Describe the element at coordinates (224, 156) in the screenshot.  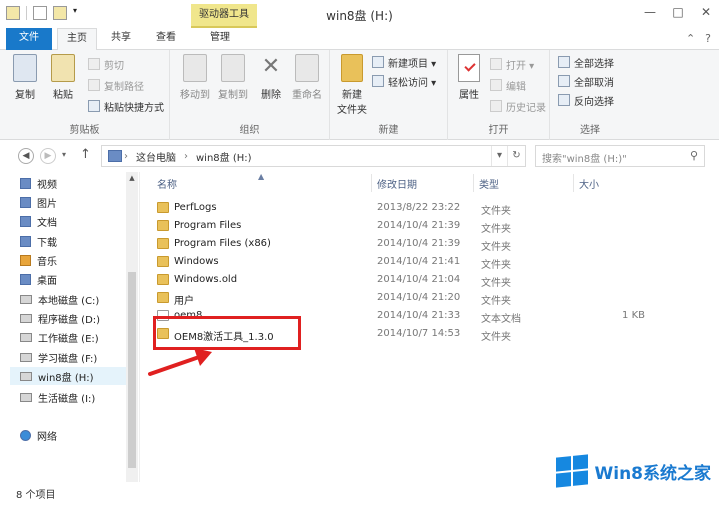
I see `breadcrumb-drive: win8盘 (H:)` at that location.